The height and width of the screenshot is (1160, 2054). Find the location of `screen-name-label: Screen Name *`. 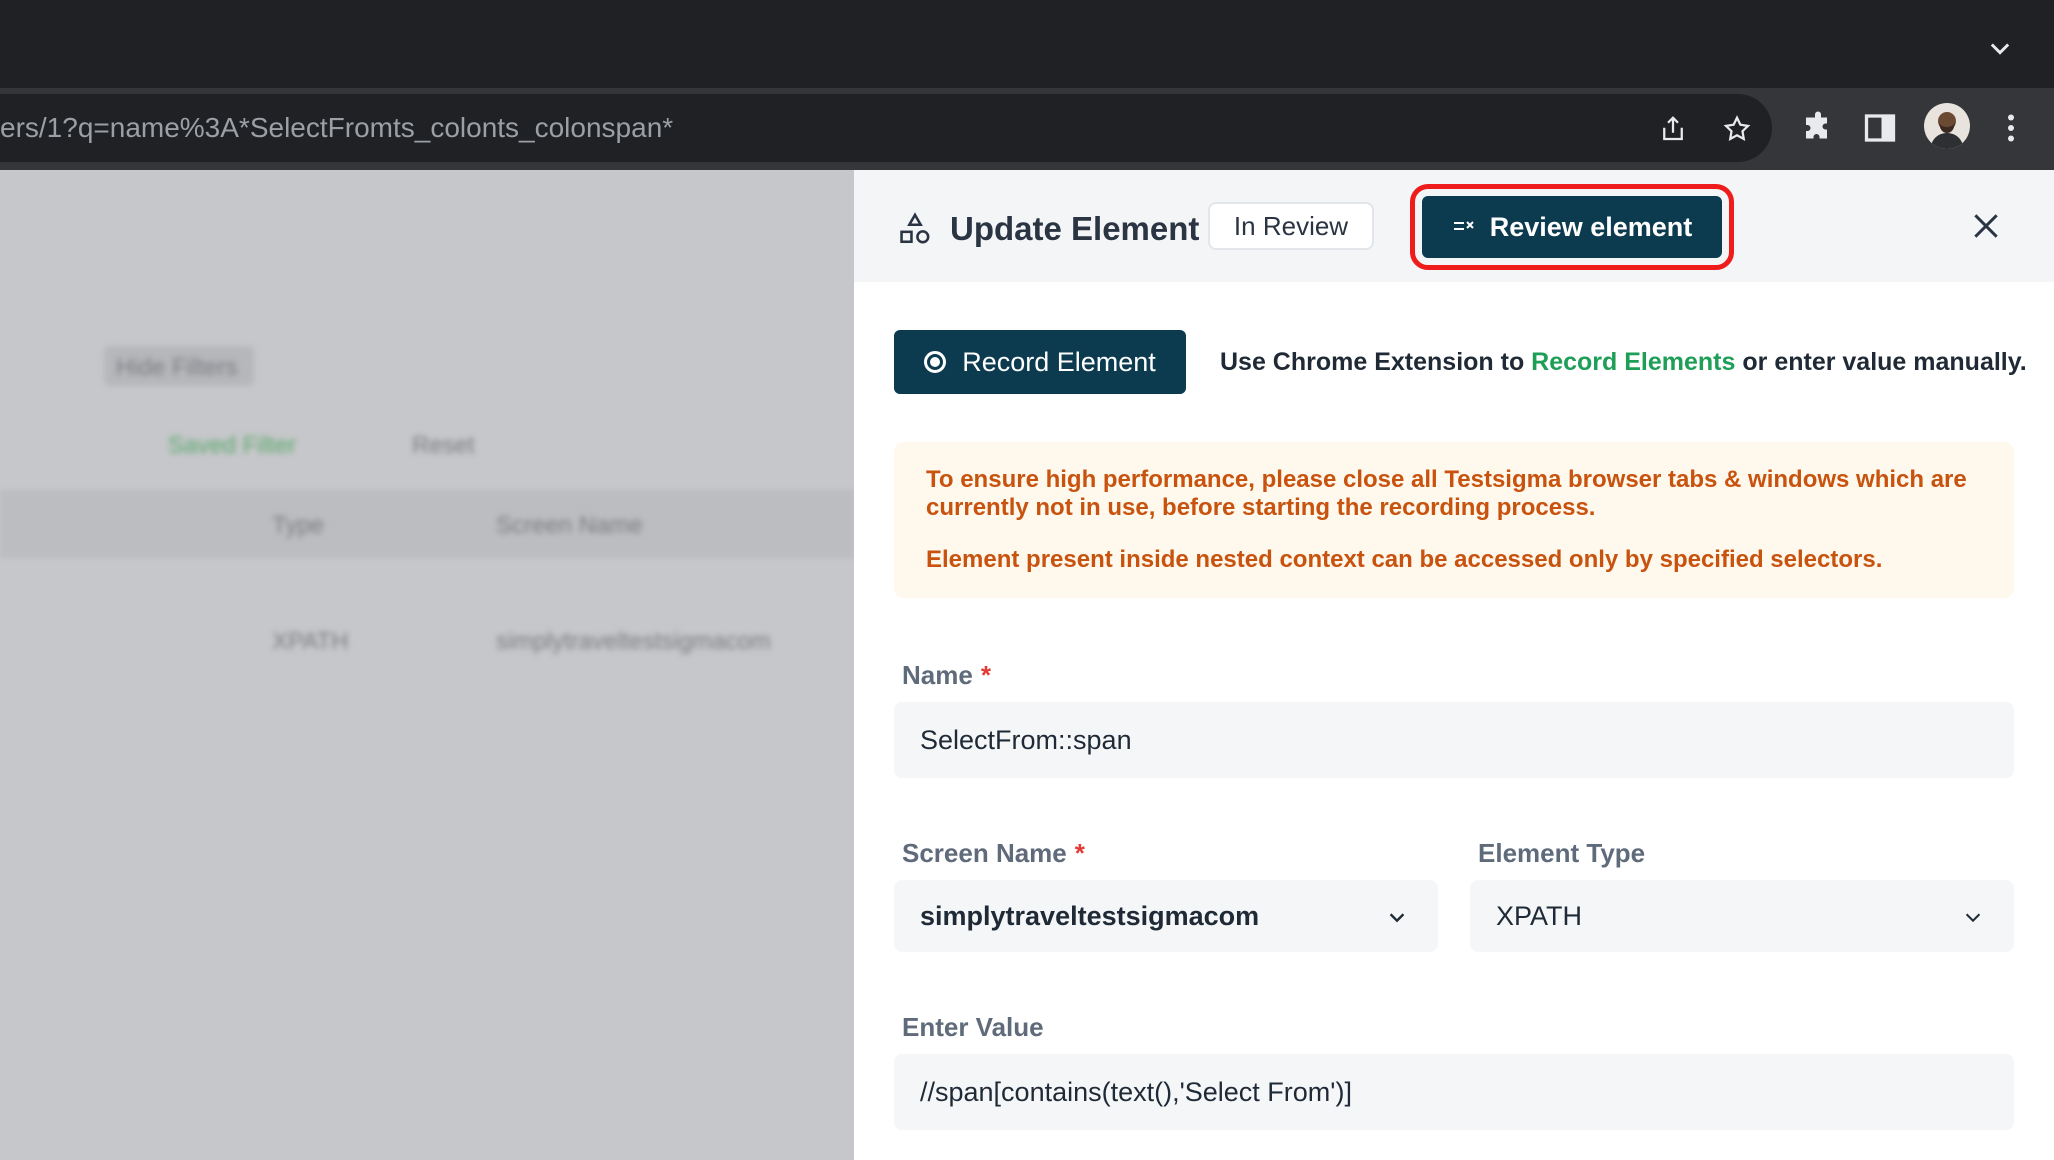

screen-name-label: Screen Name * is located at coordinates (993, 853).